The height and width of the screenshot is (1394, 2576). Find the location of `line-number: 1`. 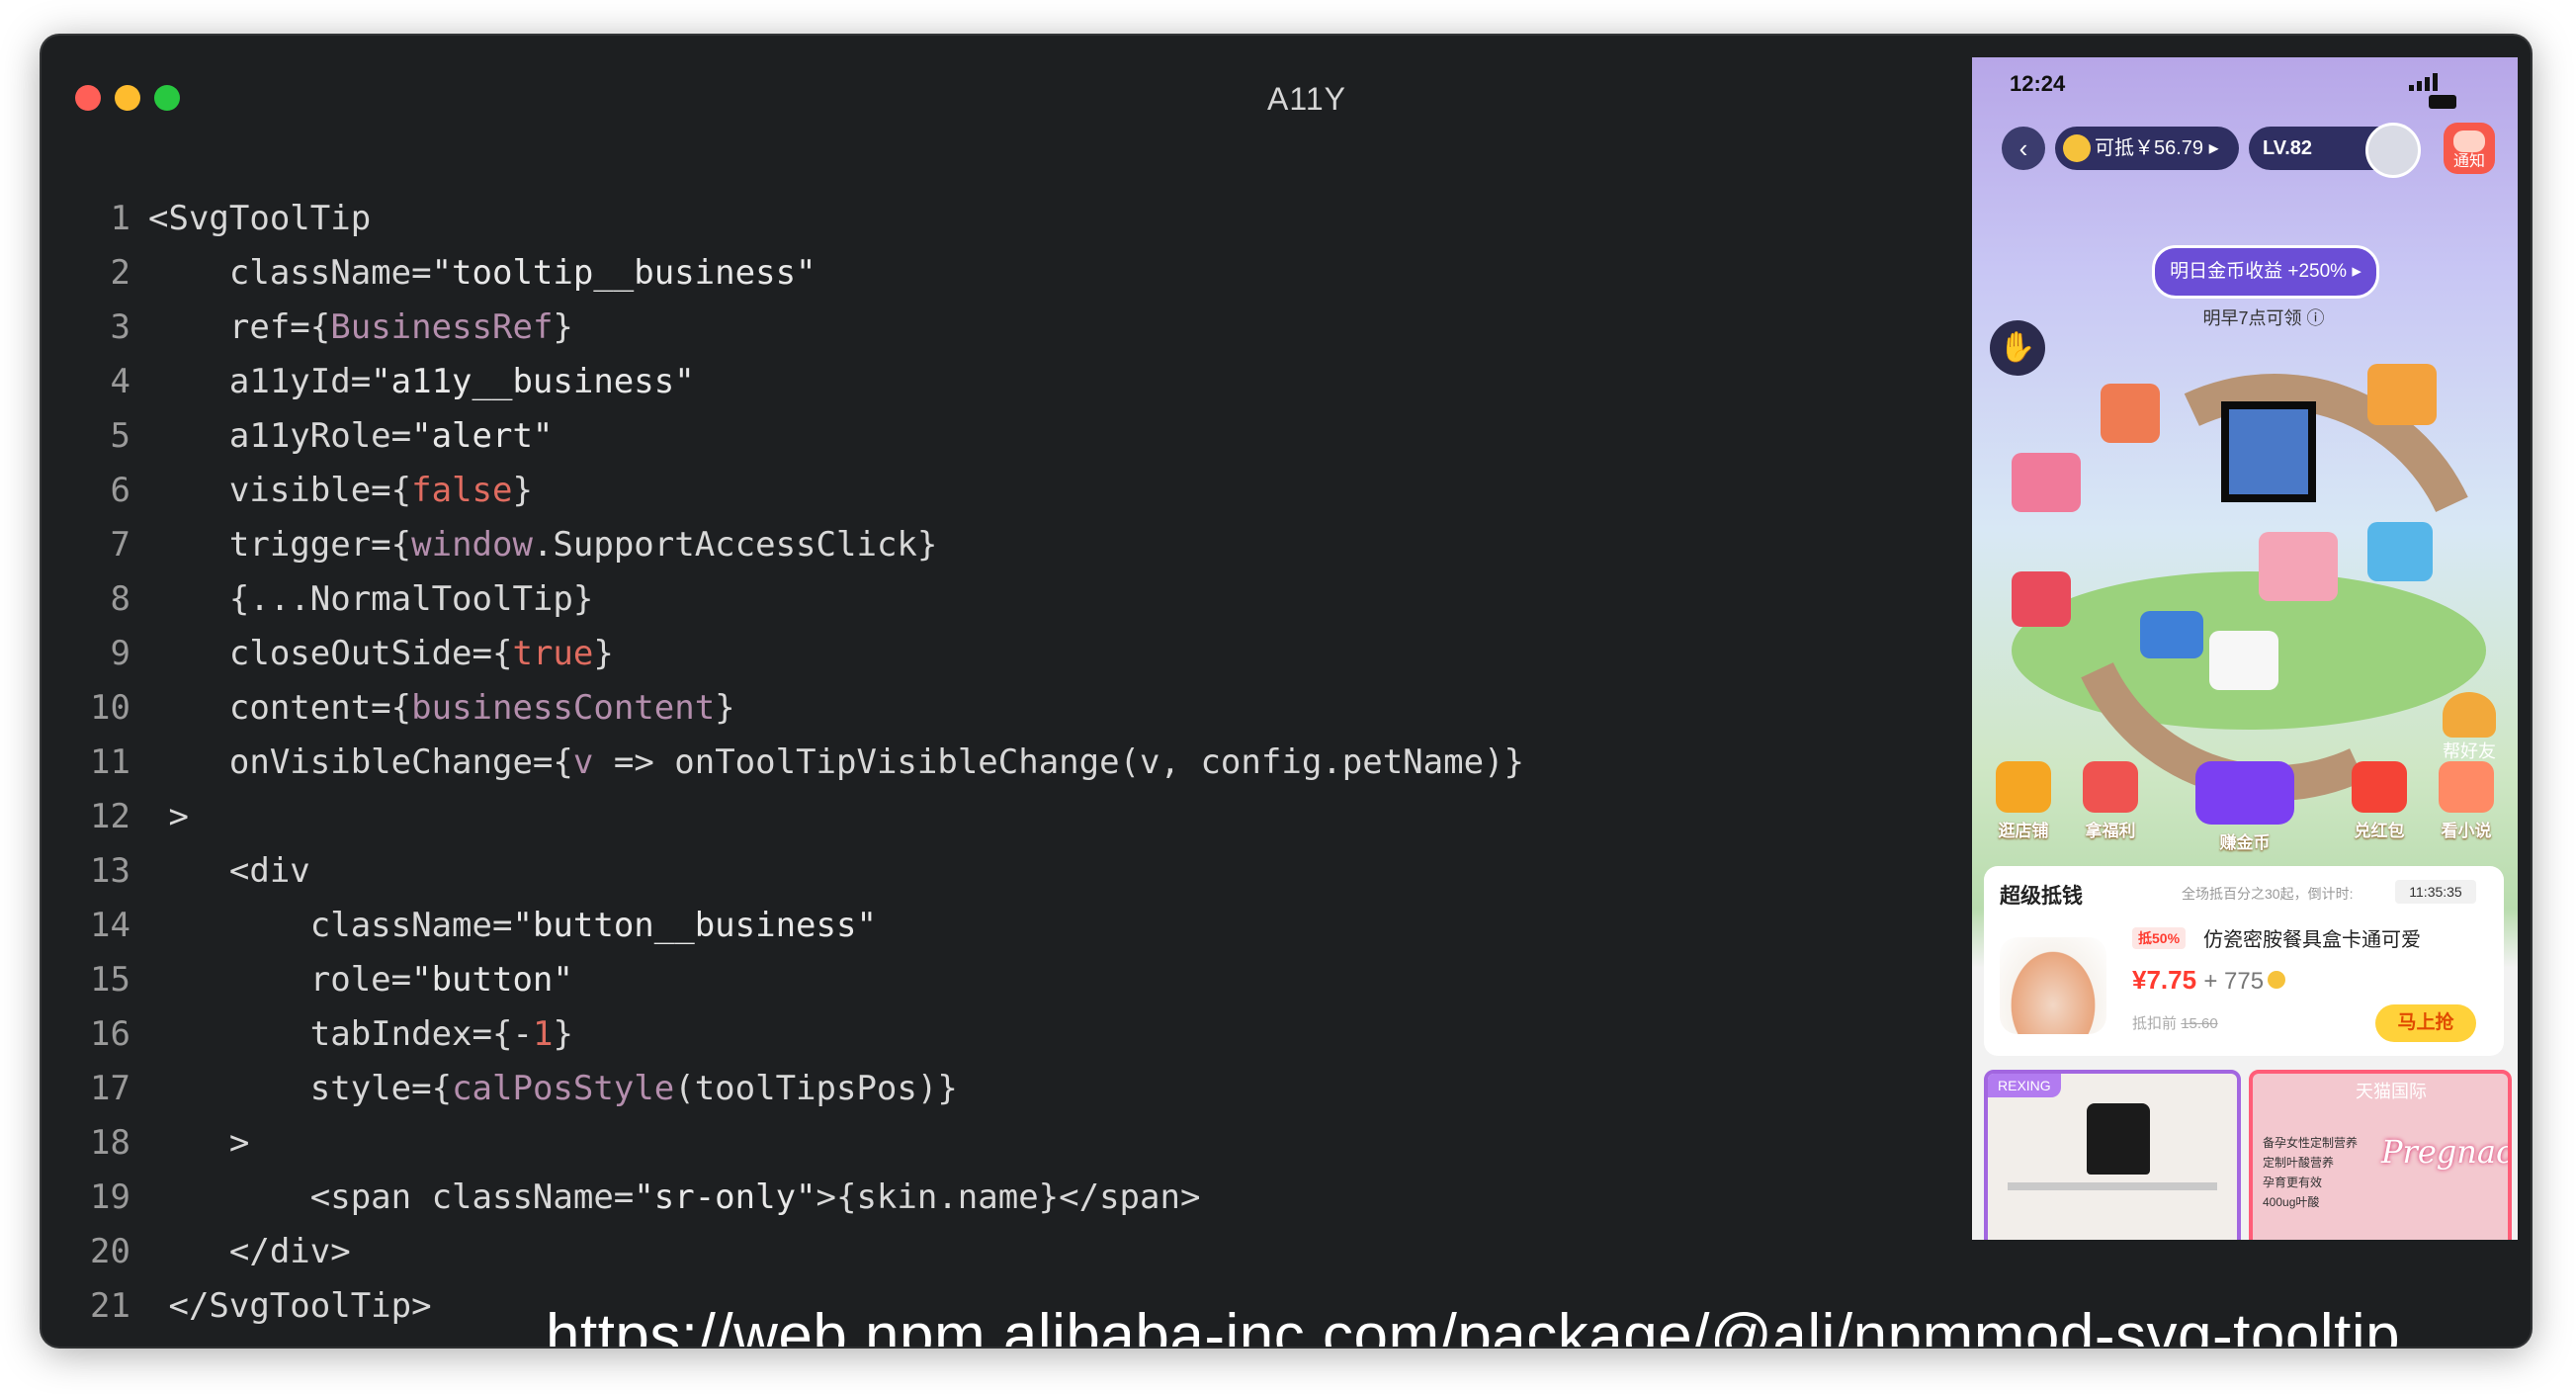

line-number: 1 is located at coordinates (120, 218).